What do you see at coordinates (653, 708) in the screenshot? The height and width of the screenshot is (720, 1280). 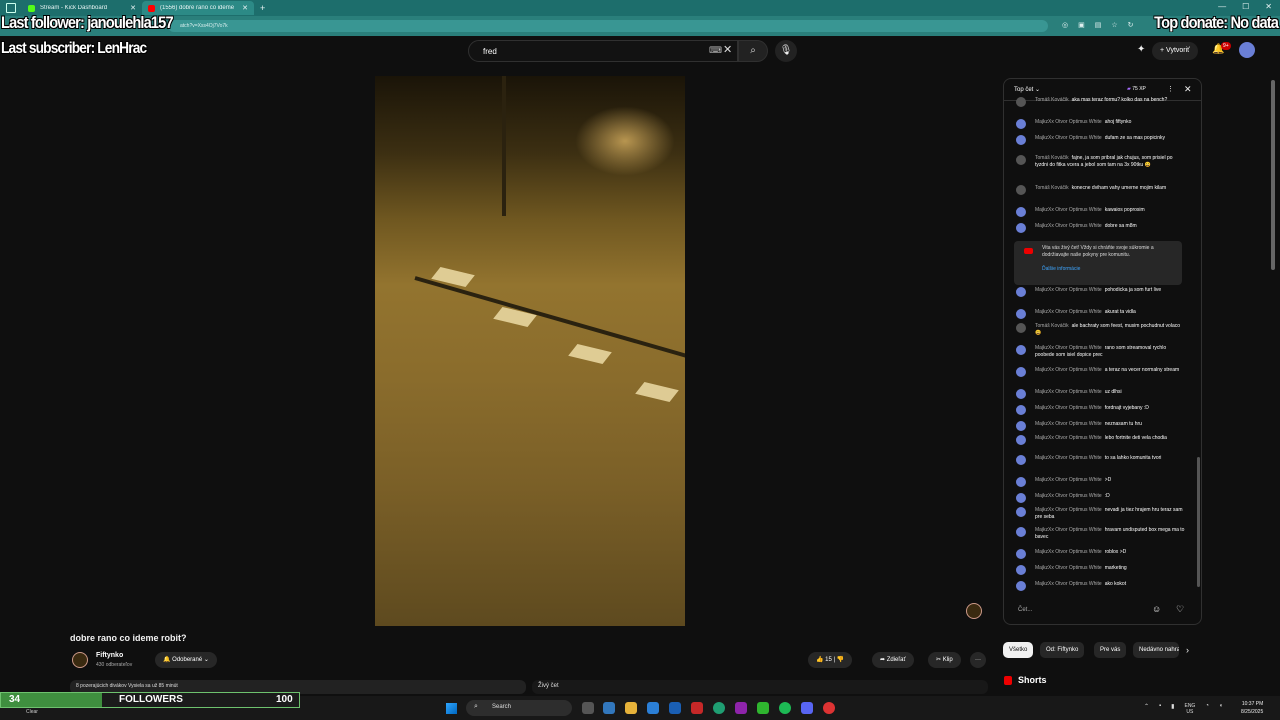 I see `store-icon` at bounding box center [653, 708].